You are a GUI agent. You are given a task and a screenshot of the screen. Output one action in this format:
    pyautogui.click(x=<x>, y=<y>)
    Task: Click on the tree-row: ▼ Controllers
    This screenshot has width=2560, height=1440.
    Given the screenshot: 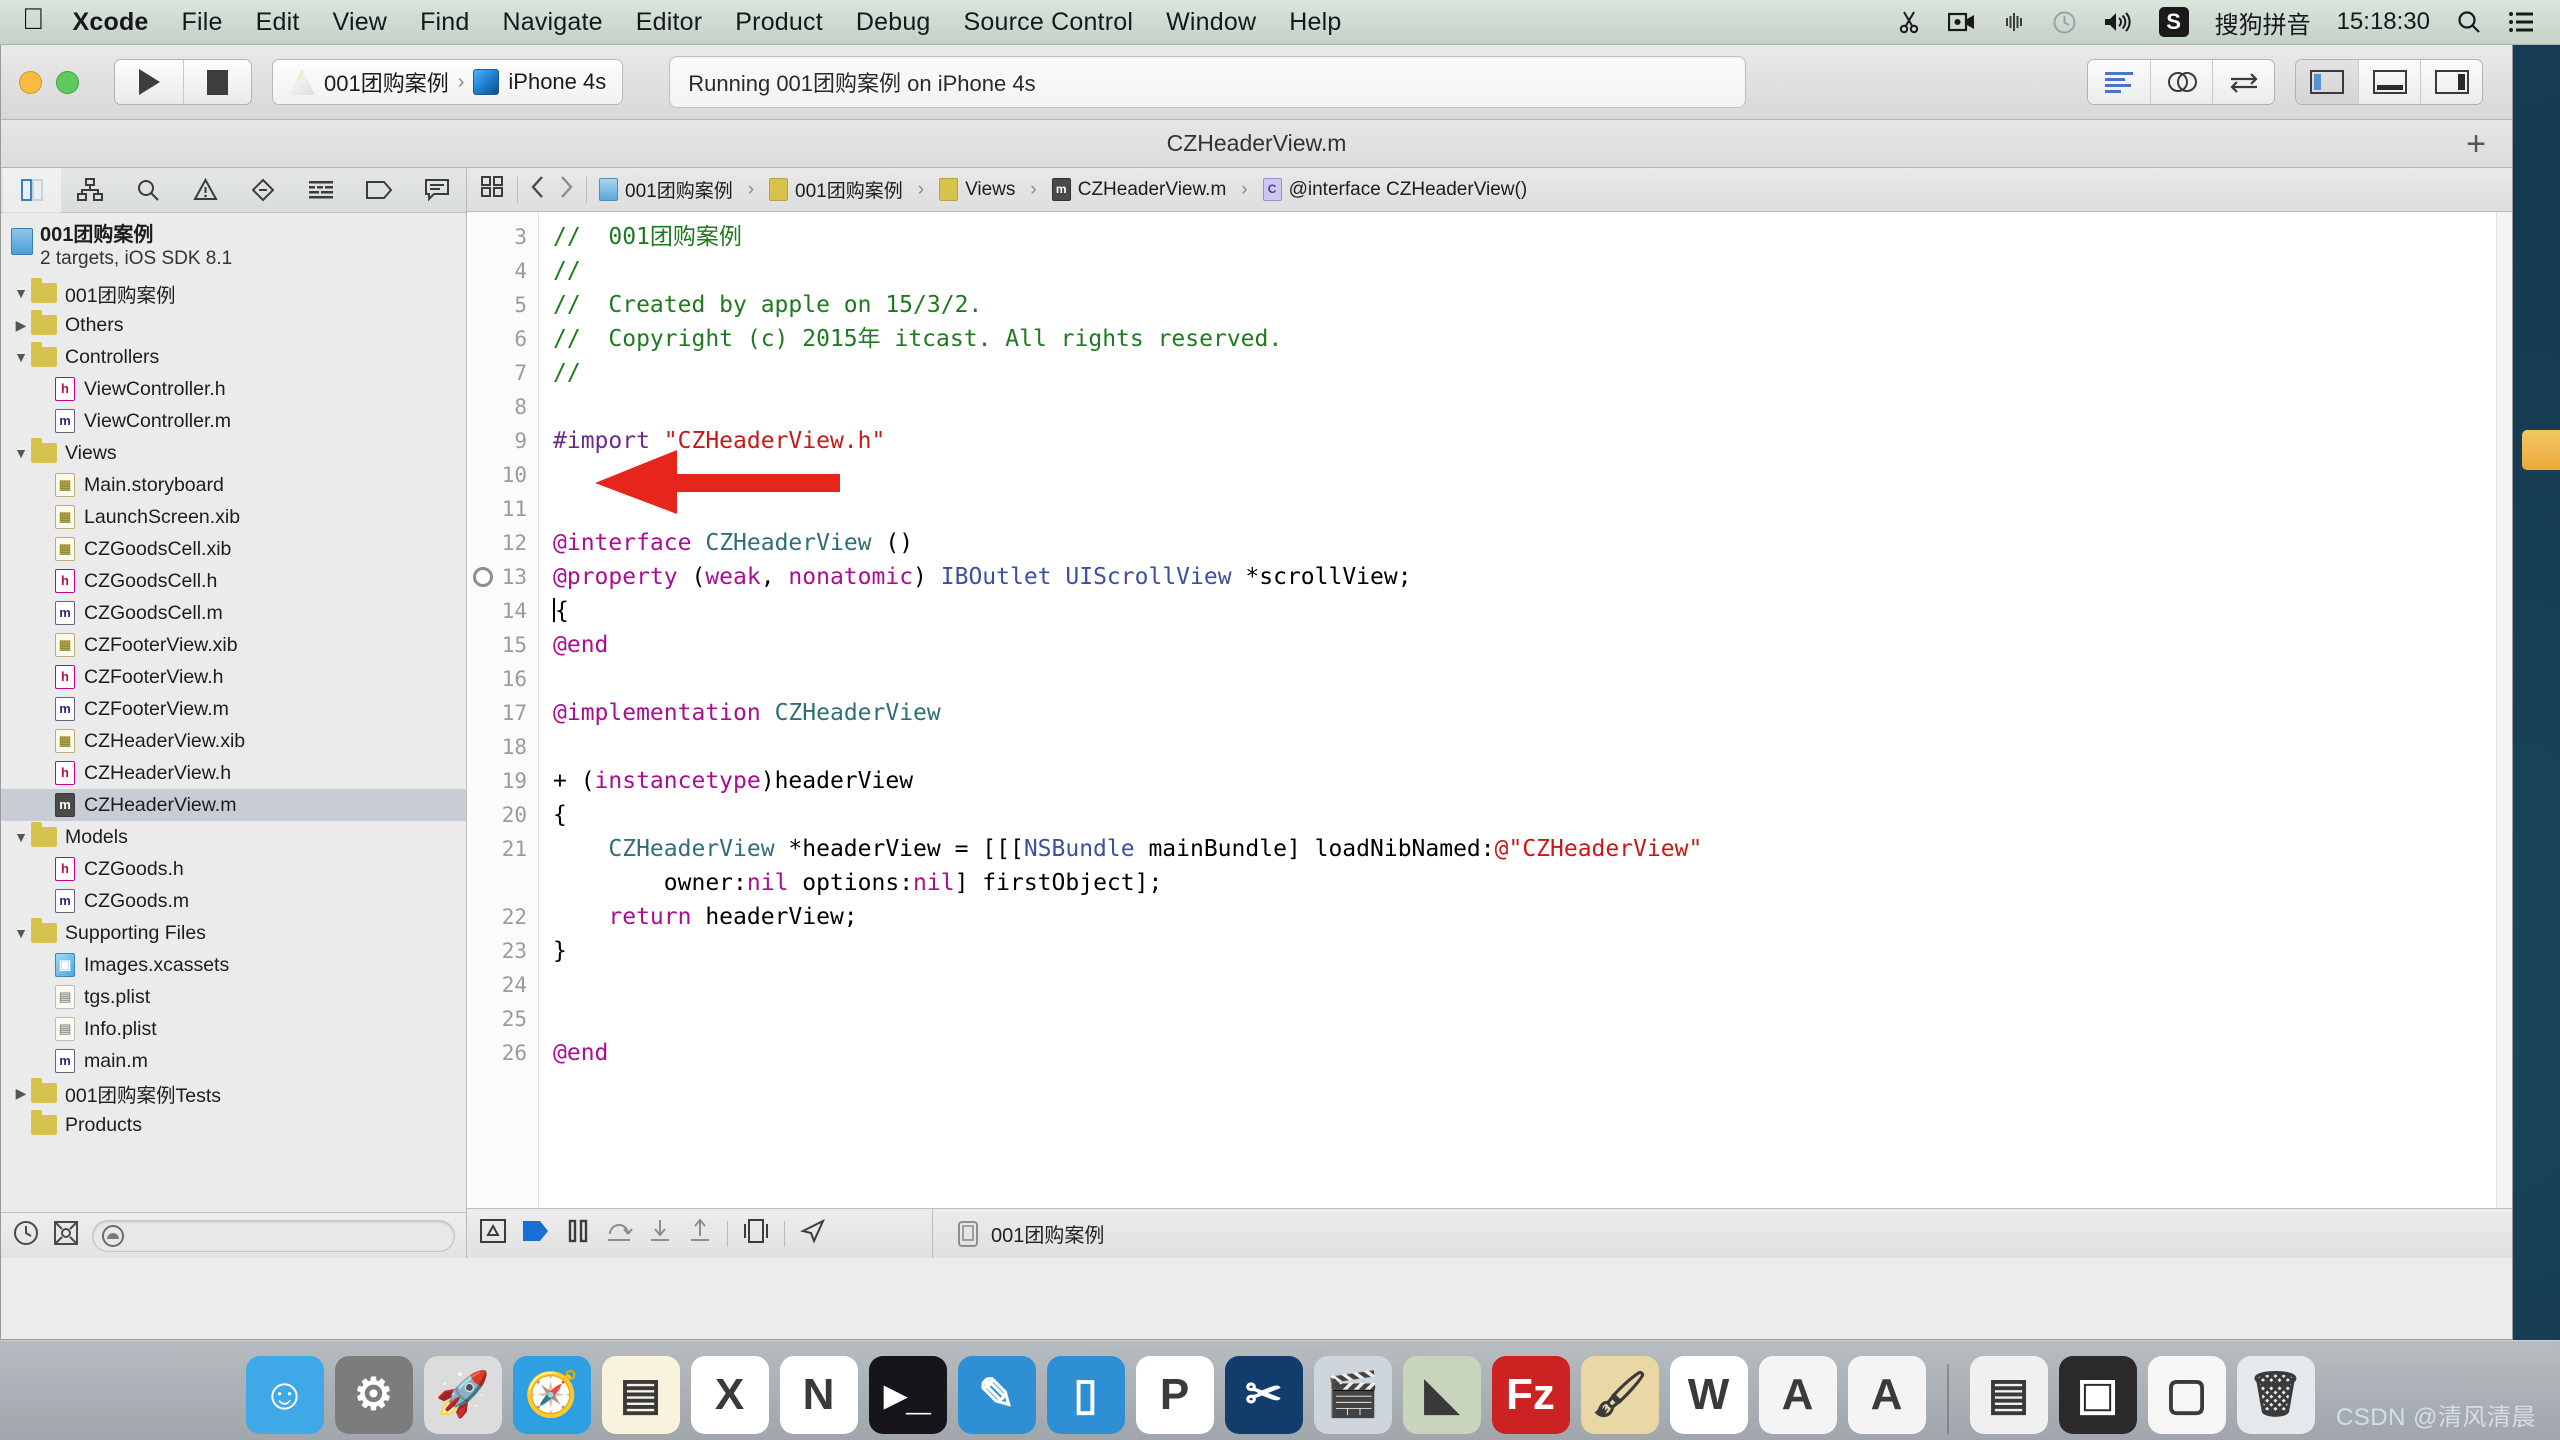 What is the action you would take?
    pyautogui.click(x=233, y=357)
    